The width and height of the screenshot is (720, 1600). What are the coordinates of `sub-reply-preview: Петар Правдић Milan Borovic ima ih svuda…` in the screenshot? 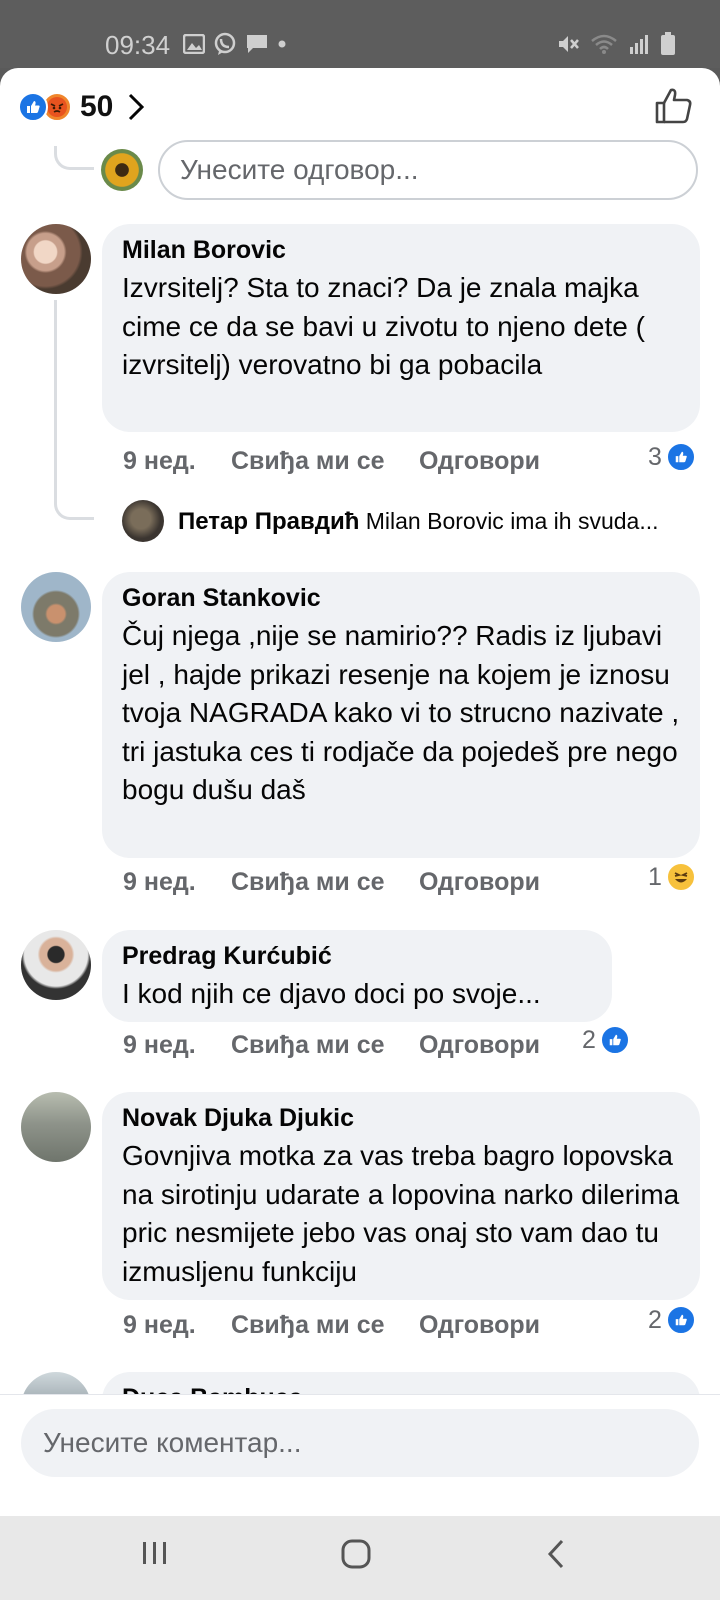 It's located at (360, 523).